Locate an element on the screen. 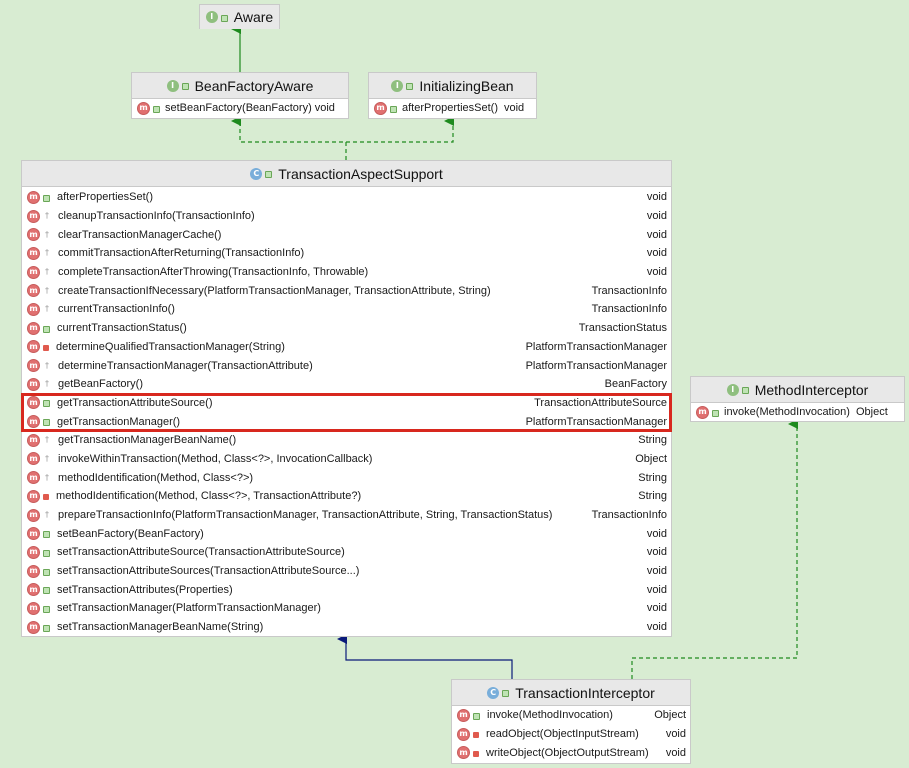  edge-interceptor-extends-tas is located at coordinates (425, 656).